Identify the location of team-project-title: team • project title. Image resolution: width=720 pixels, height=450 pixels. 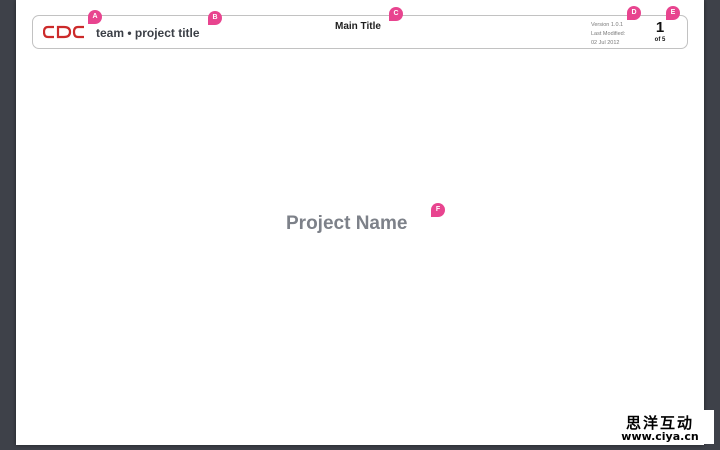
(148, 33).